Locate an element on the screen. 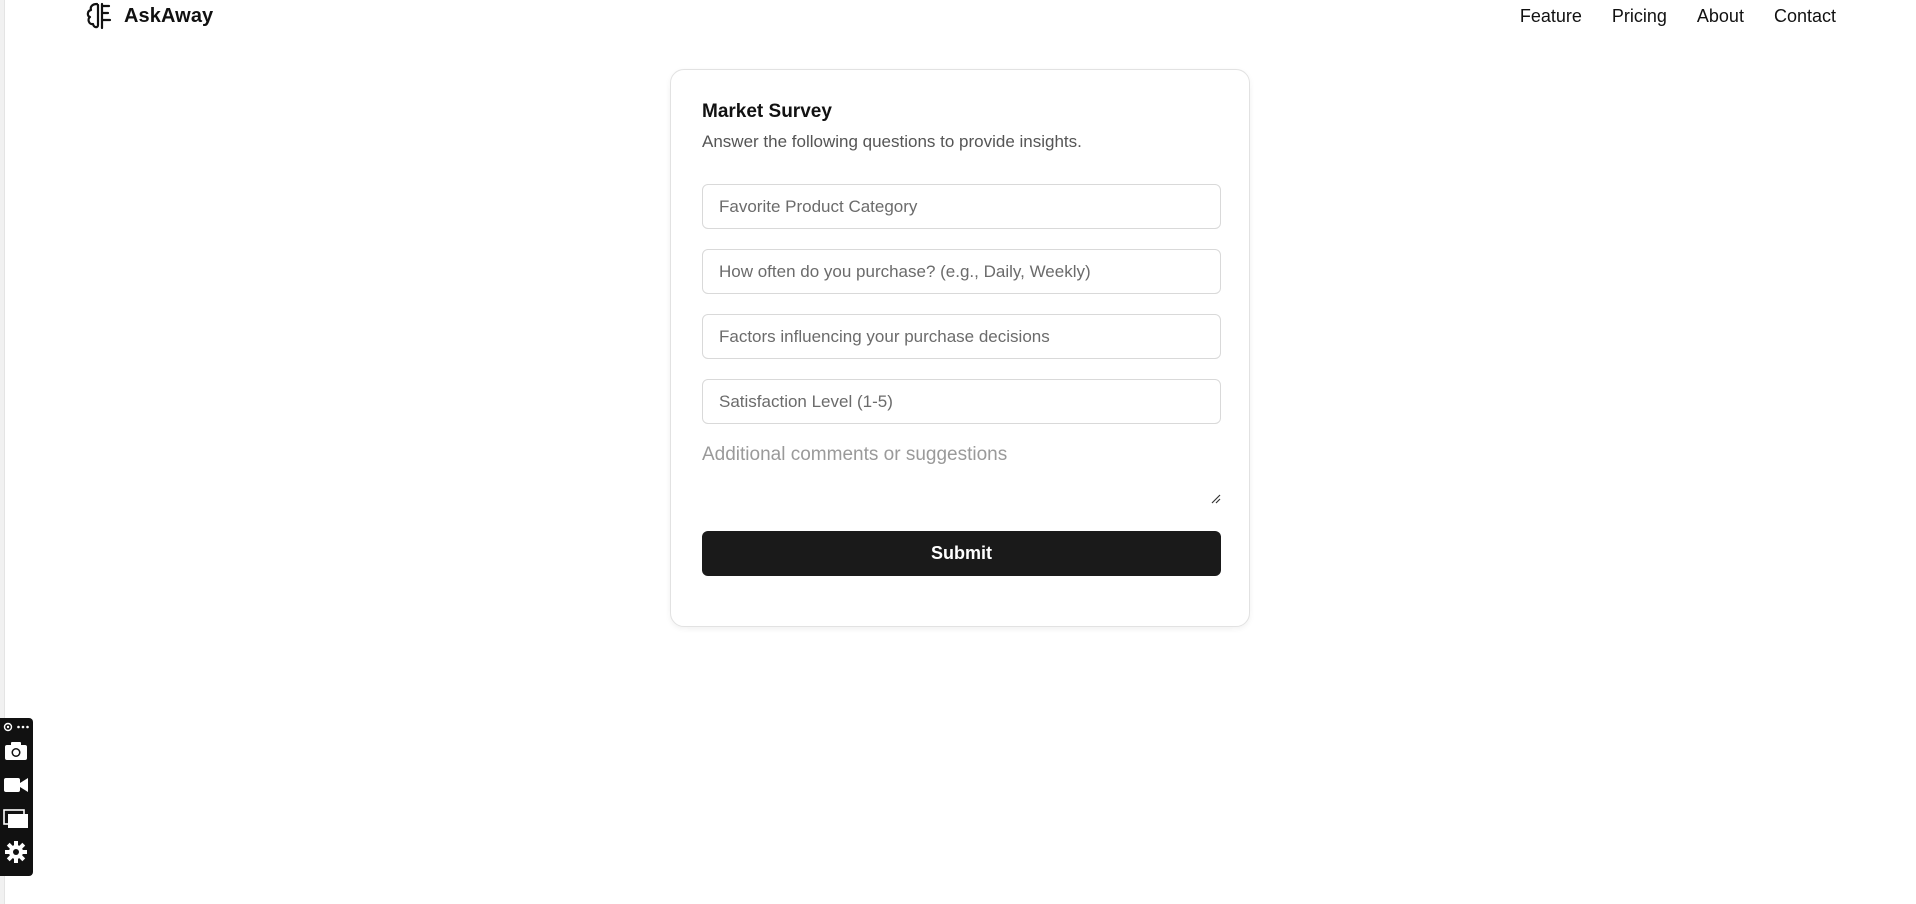 The width and height of the screenshot is (1916, 904). settings-button is located at coordinates (16, 852).